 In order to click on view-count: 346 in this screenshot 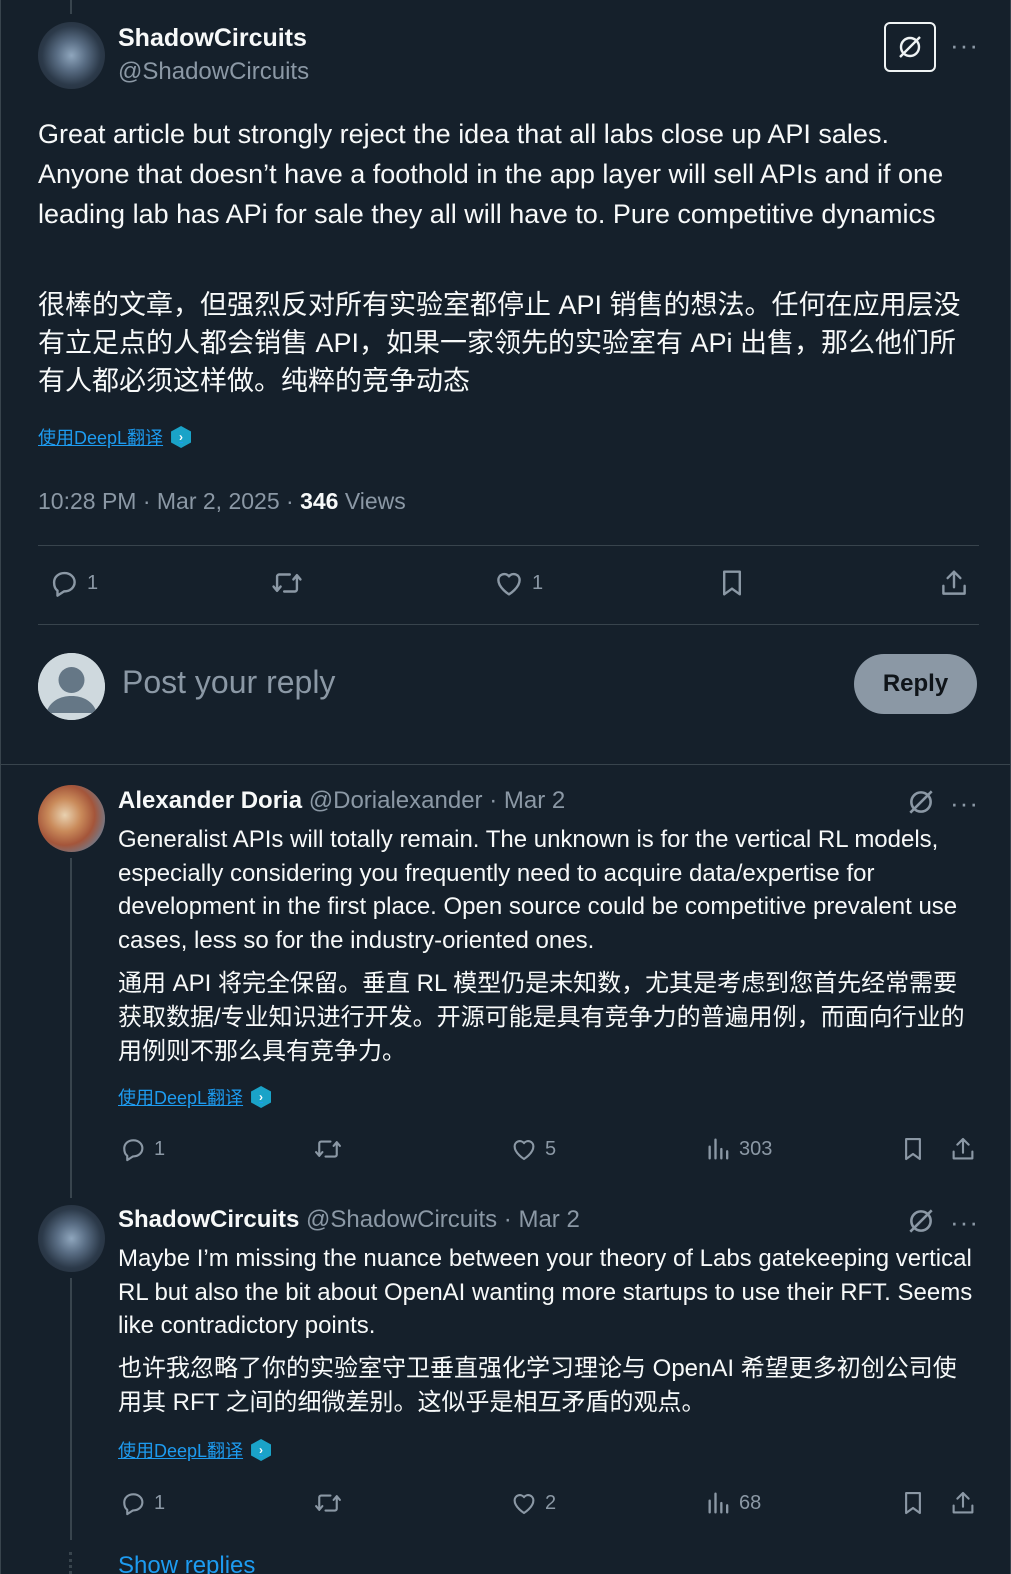, I will do `click(319, 501)`.